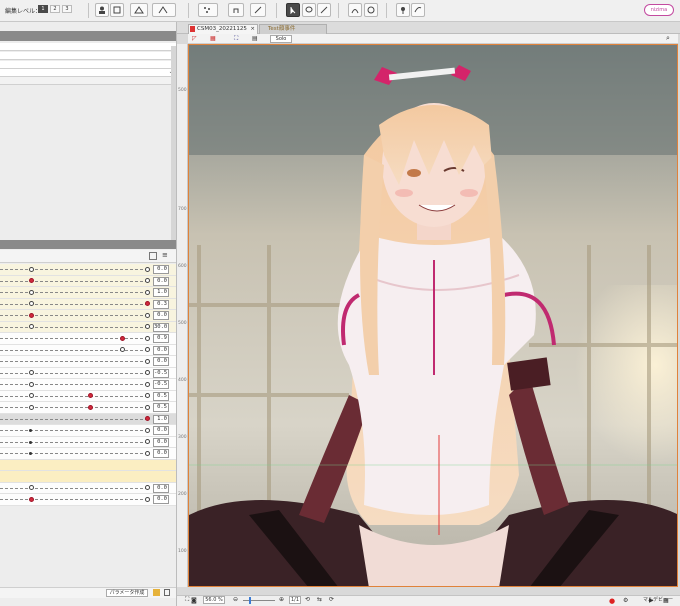 This screenshot has width=680, height=606. I want to click on parameter-value-field: 0.5, so click(161, 396).